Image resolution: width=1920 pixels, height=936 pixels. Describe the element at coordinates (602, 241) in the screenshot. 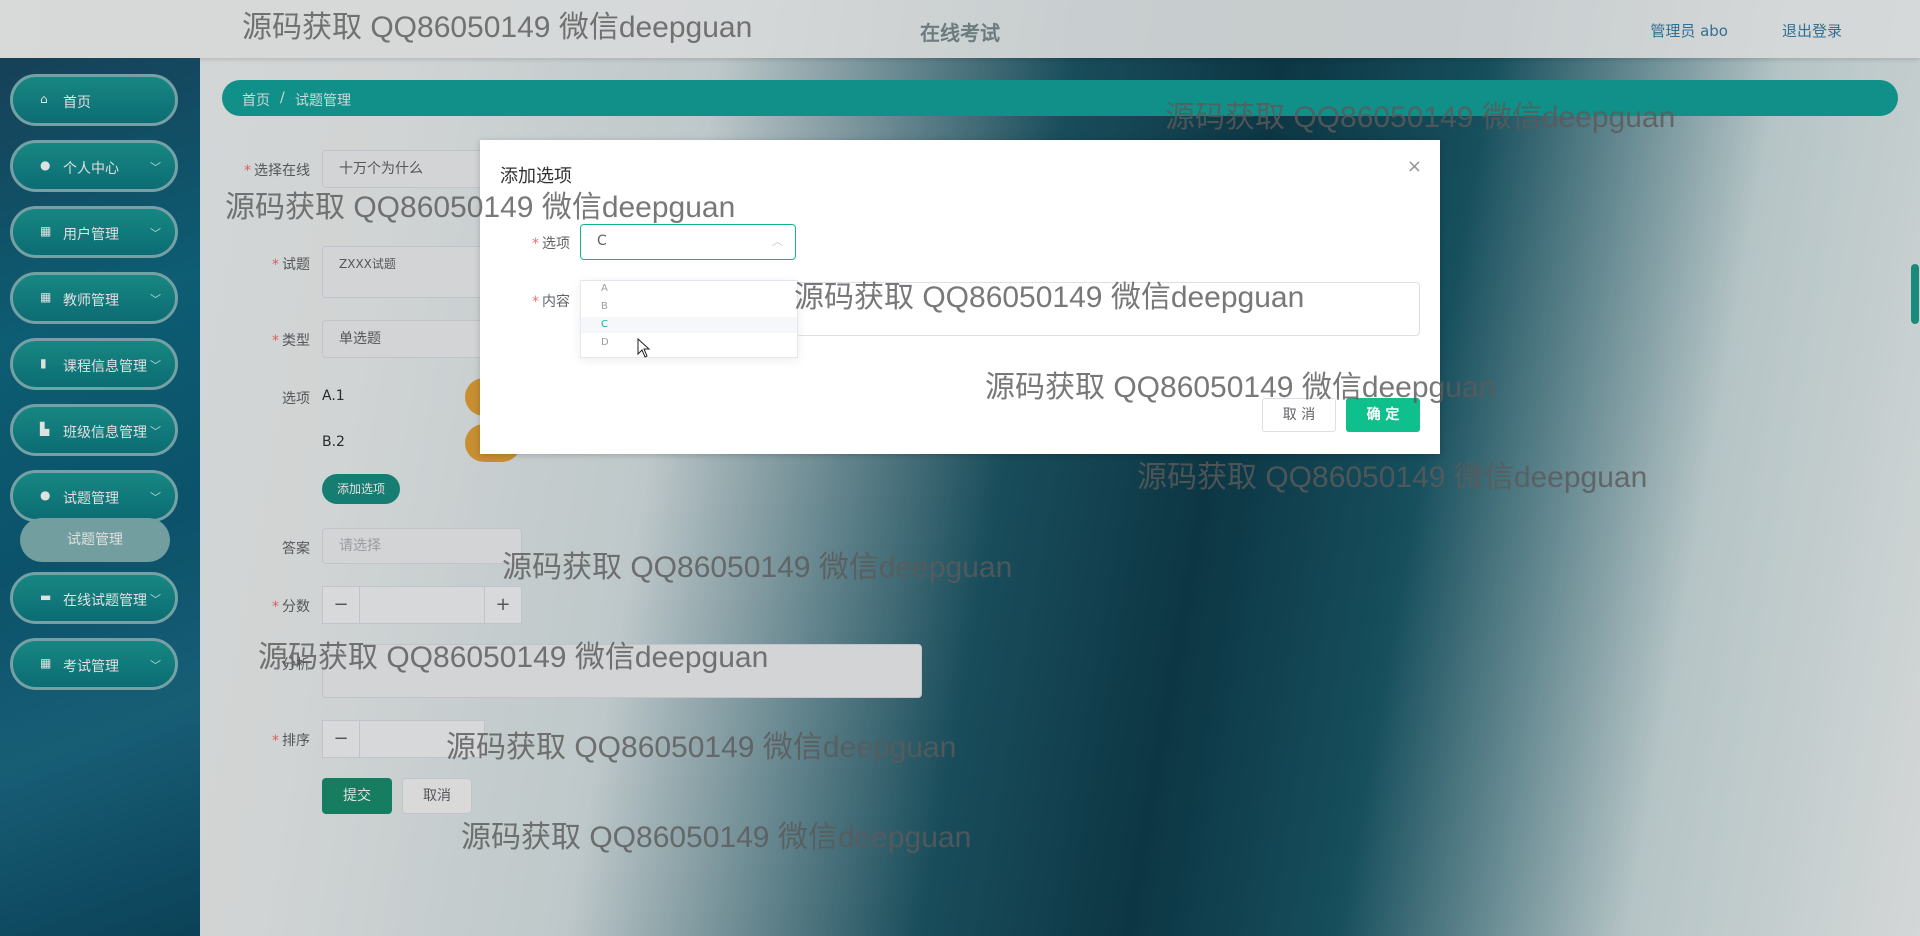

I see `dialog-option-value: C` at that location.